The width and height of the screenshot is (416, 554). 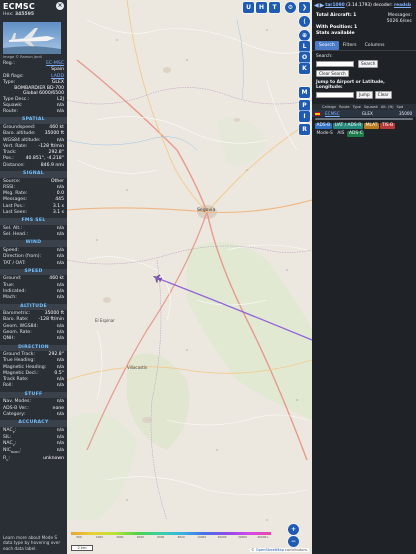 I want to click on table-row: ECMSC GLEX 35000, so click(x=364, y=113).